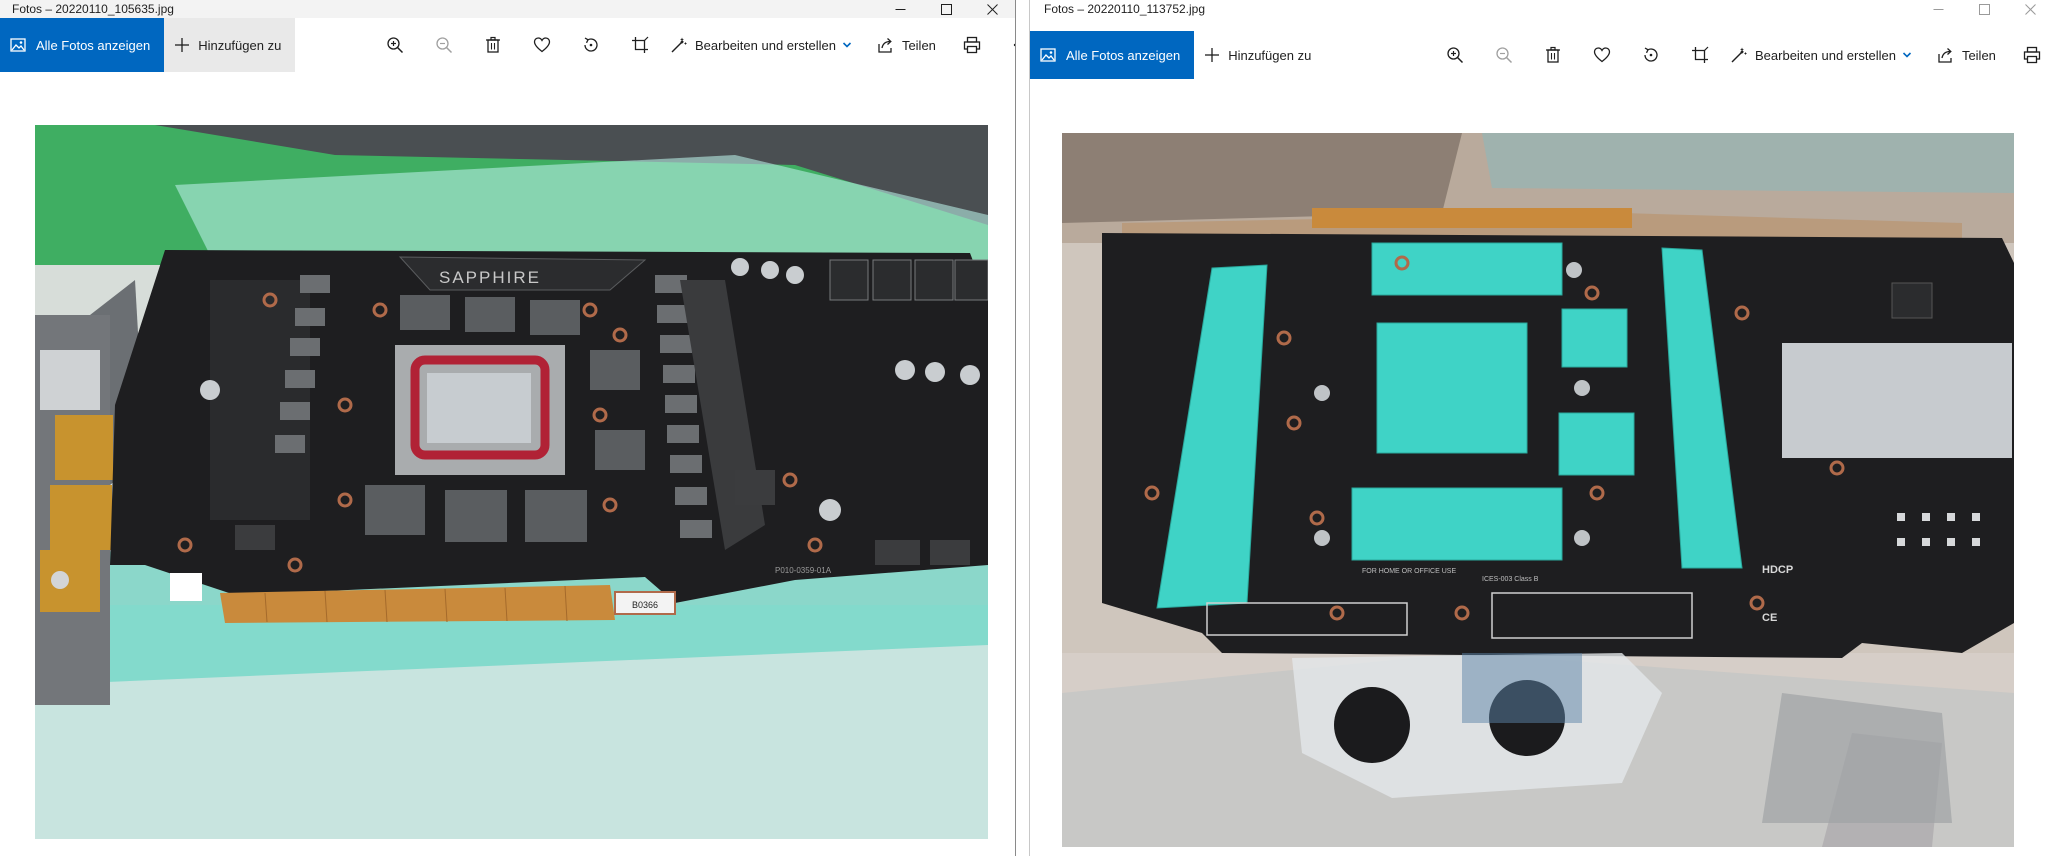 The height and width of the screenshot is (856, 2053). I want to click on pcb-code-print: P010-0359-01A, so click(803, 570).